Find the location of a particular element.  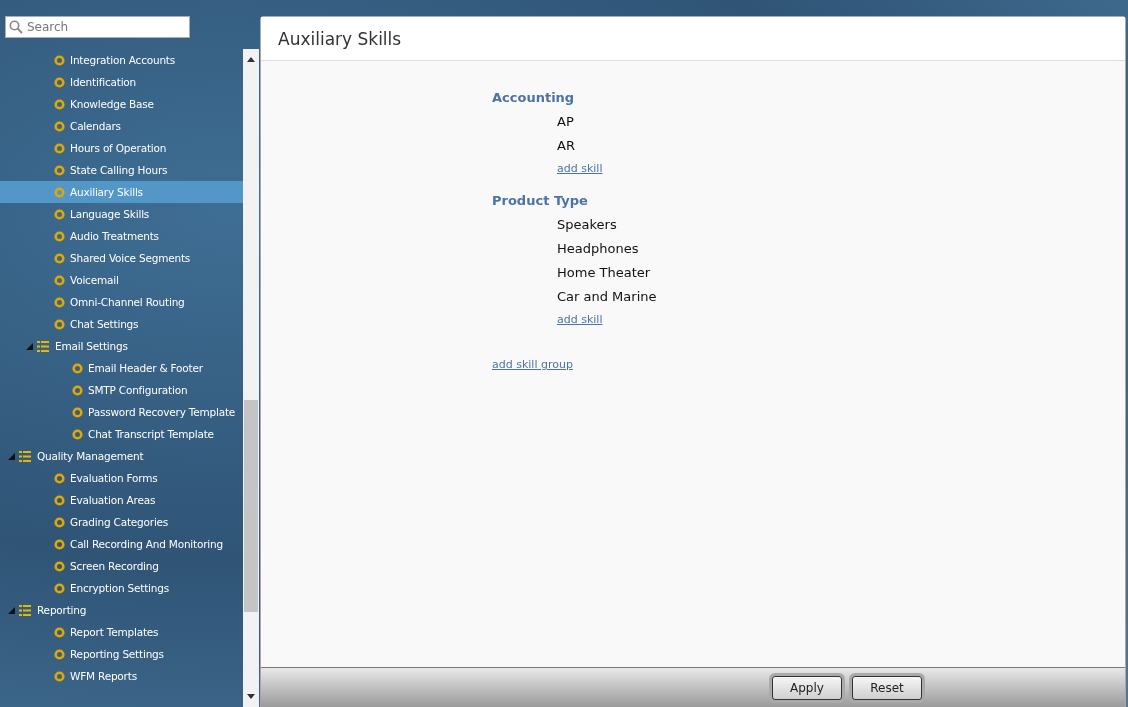

tree-item: Voicemail is located at coordinates (121, 280).